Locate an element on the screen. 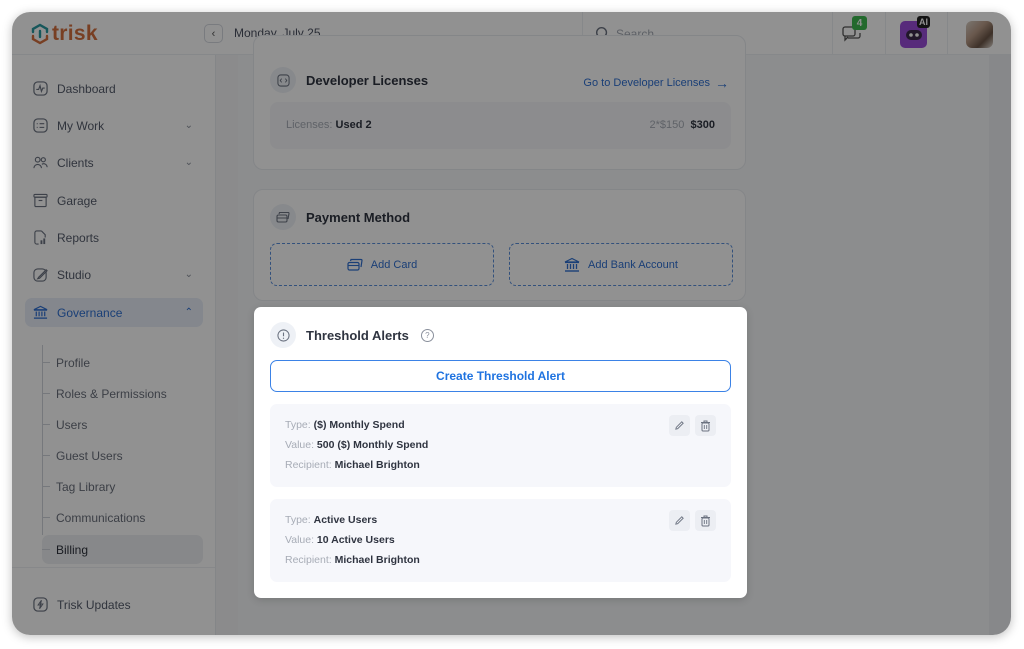 The height and width of the screenshot is (649, 1024). alert-type: Type: Active Users is located at coordinates (331, 520).